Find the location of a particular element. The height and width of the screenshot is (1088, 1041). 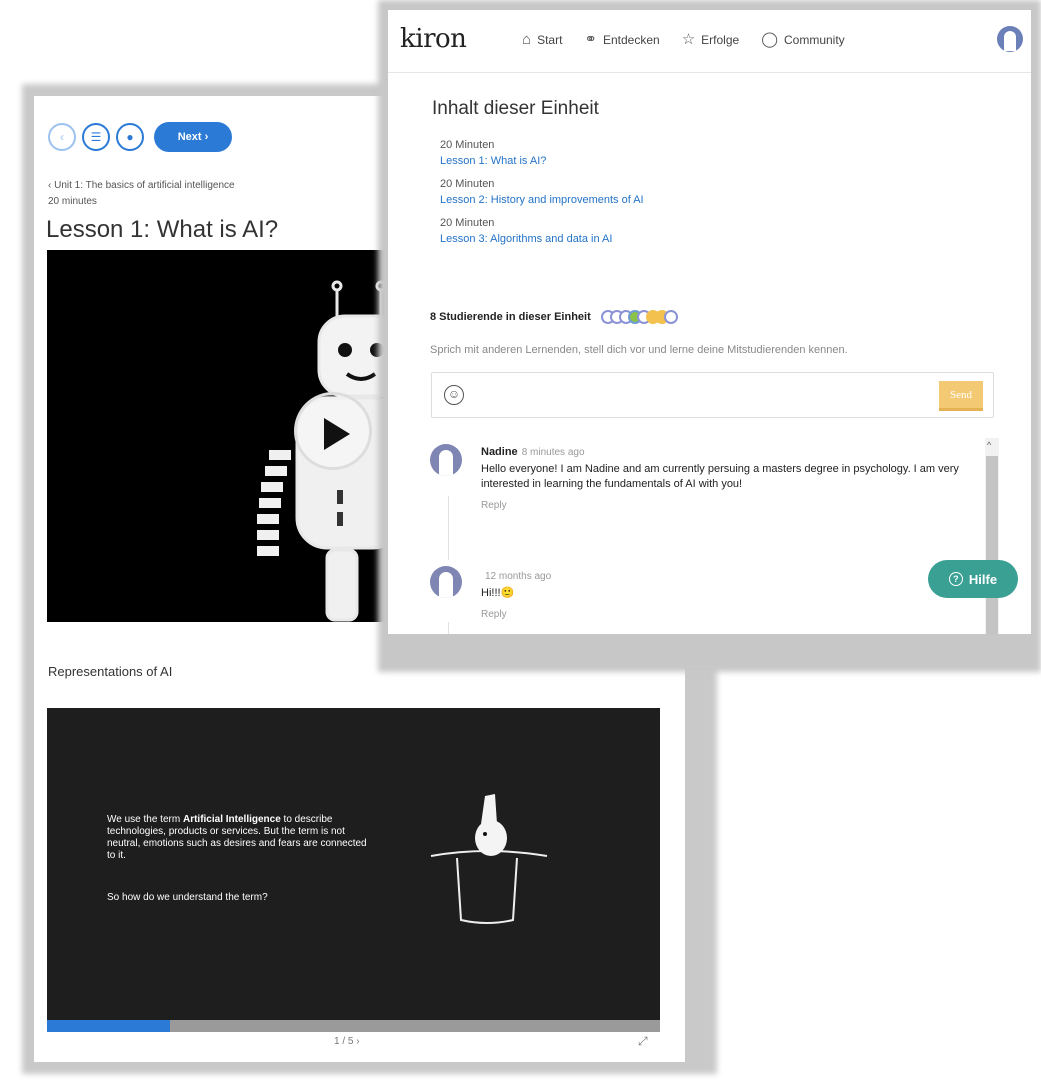

slide-progress-bar is located at coordinates (353, 1026).